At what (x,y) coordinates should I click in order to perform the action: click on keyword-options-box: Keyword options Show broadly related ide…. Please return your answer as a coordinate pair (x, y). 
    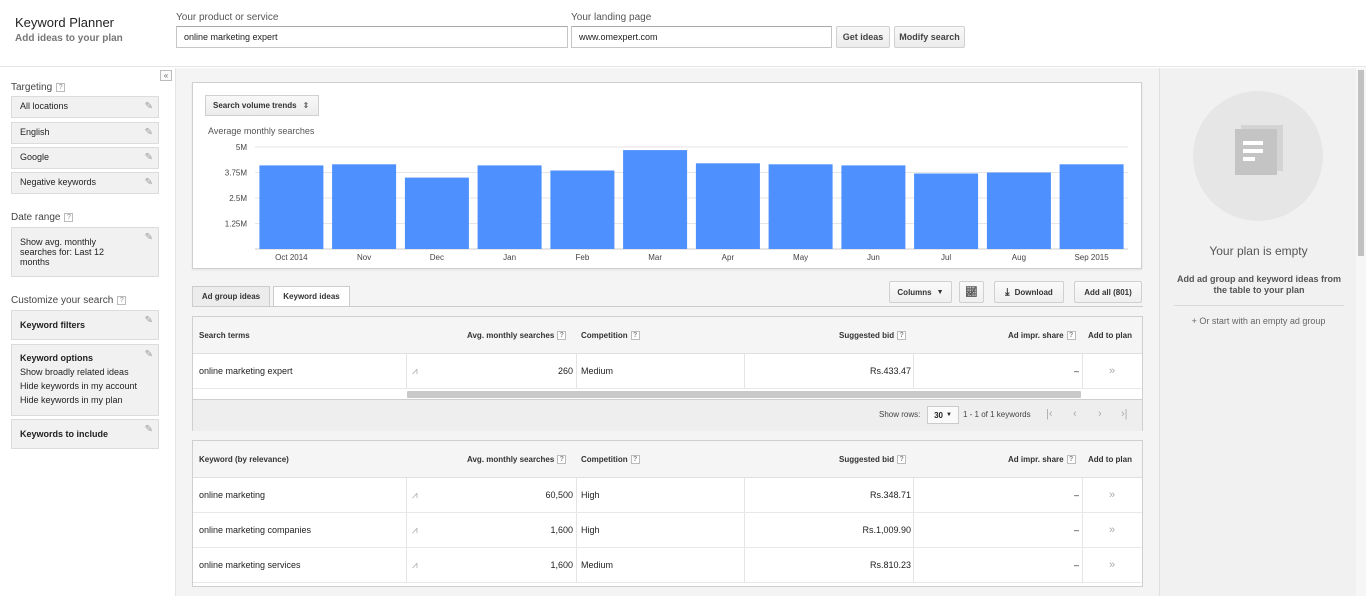
    Looking at the image, I should click on (85, 380).